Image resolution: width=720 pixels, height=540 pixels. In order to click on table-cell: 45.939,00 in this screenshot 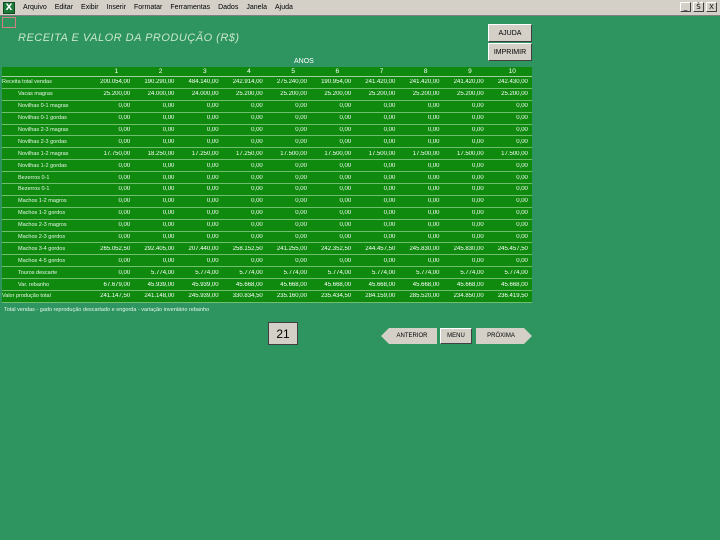, I will do `click(156, 285)`.